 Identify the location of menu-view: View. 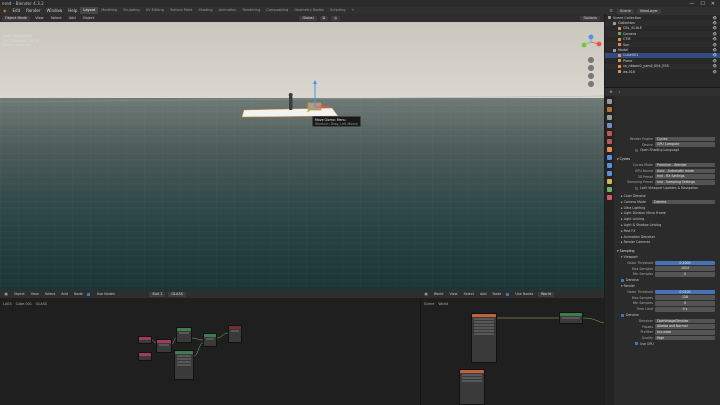
(39, 18).